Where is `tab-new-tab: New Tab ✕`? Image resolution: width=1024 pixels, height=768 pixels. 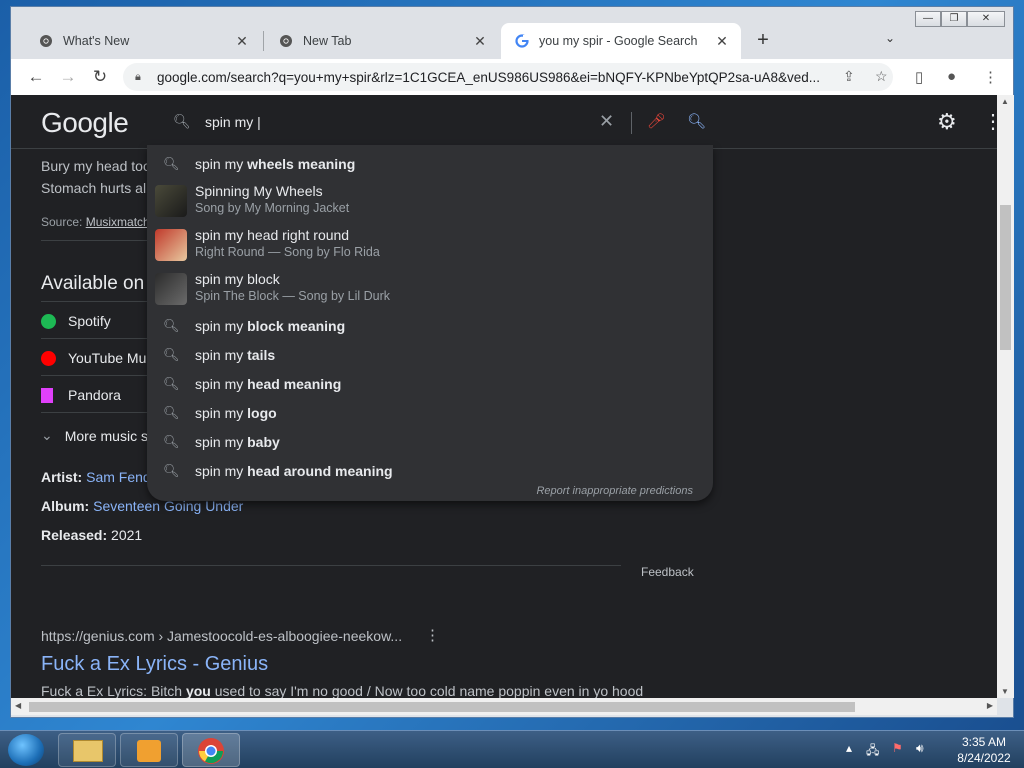
tab-new-tab: New Tab ✕ is located at coordinates (382, 41).